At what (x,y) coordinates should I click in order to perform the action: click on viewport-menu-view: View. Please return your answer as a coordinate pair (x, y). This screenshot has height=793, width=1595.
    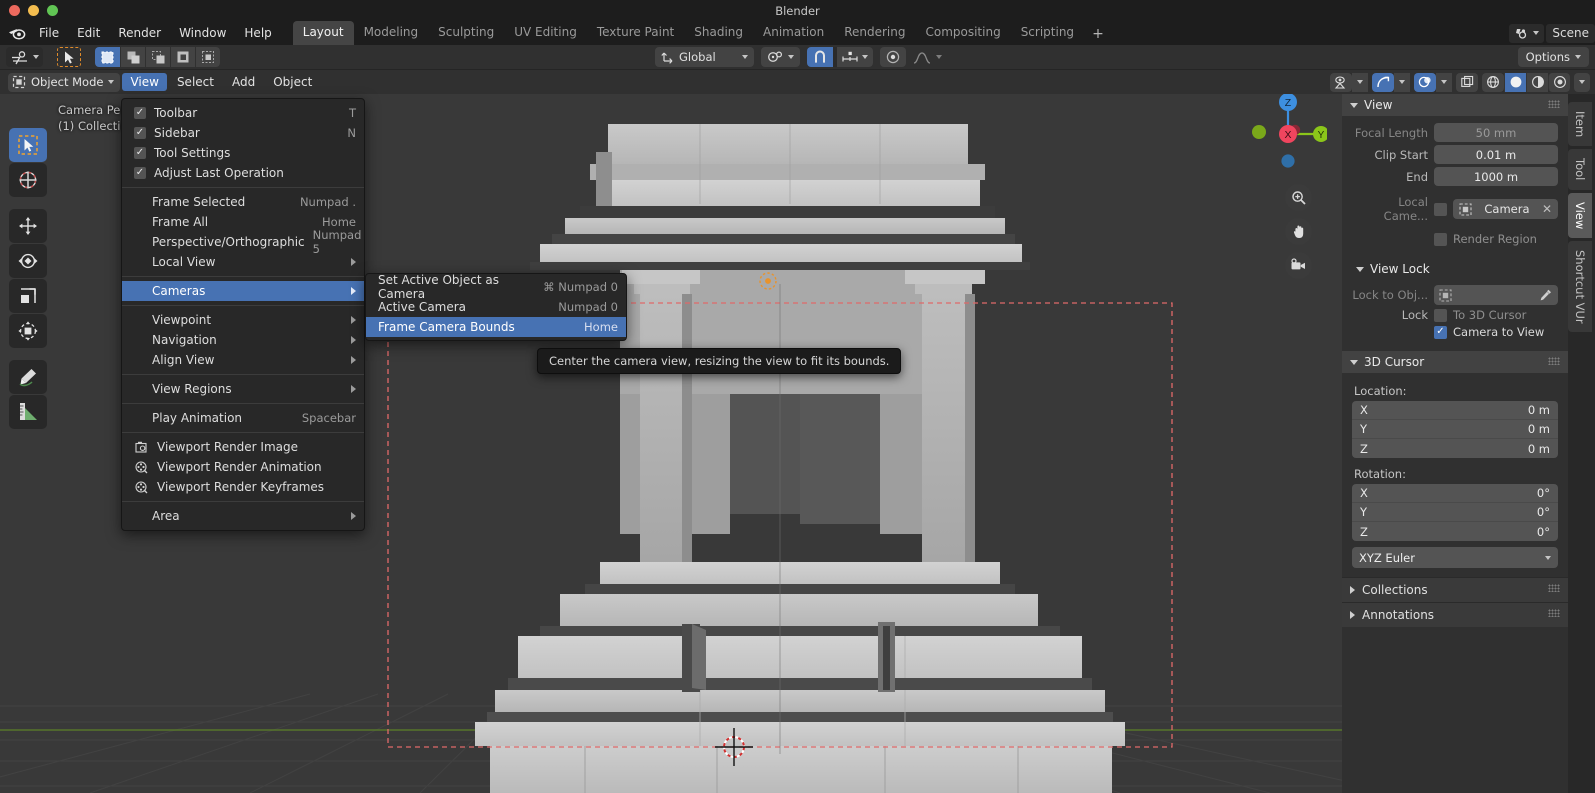
    Looking at the image, I should click on (144, 82).